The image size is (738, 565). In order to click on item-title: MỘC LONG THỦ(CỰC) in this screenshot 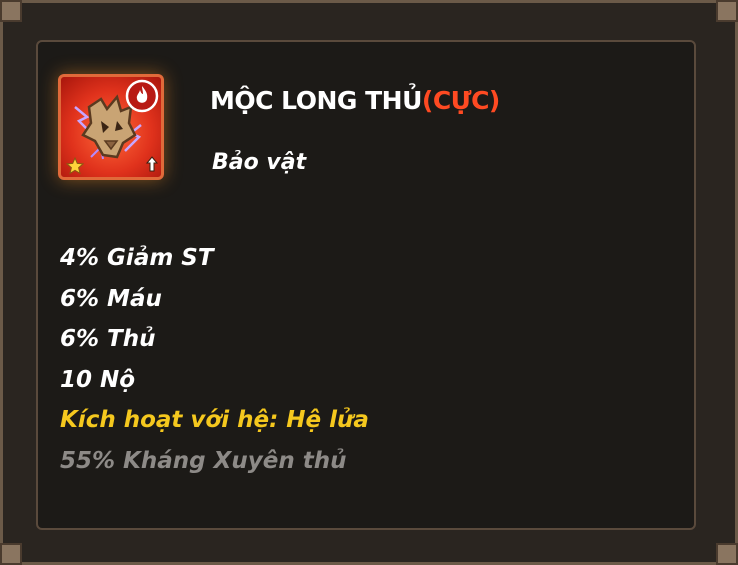, I will do `click(355, 100)`.